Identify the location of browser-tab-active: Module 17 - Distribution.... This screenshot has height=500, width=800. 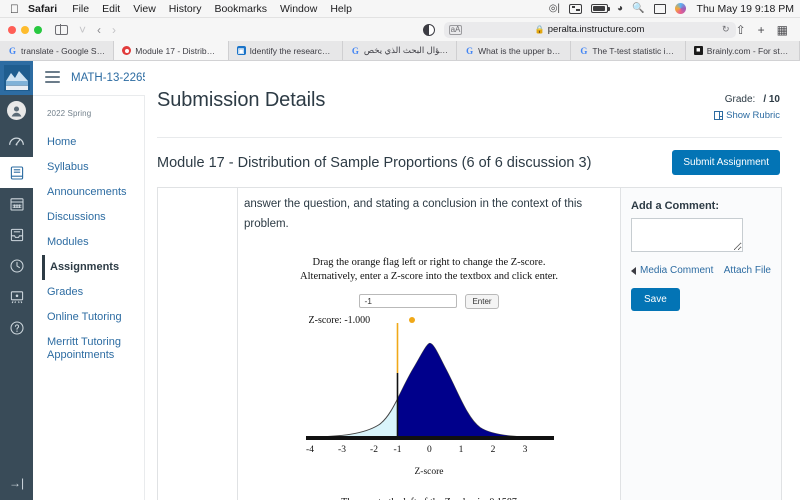
(171, 50).